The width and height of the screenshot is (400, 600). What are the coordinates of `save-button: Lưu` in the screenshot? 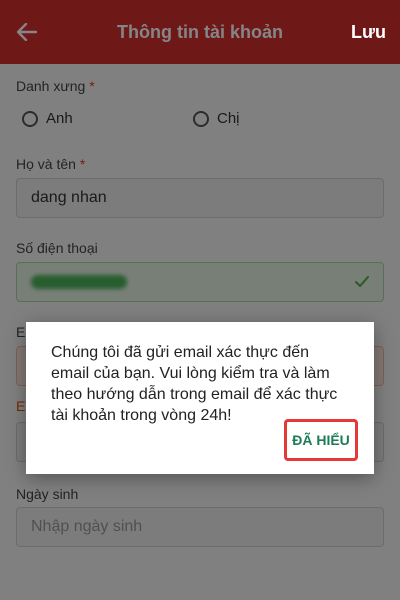 It's located at (368, 32).